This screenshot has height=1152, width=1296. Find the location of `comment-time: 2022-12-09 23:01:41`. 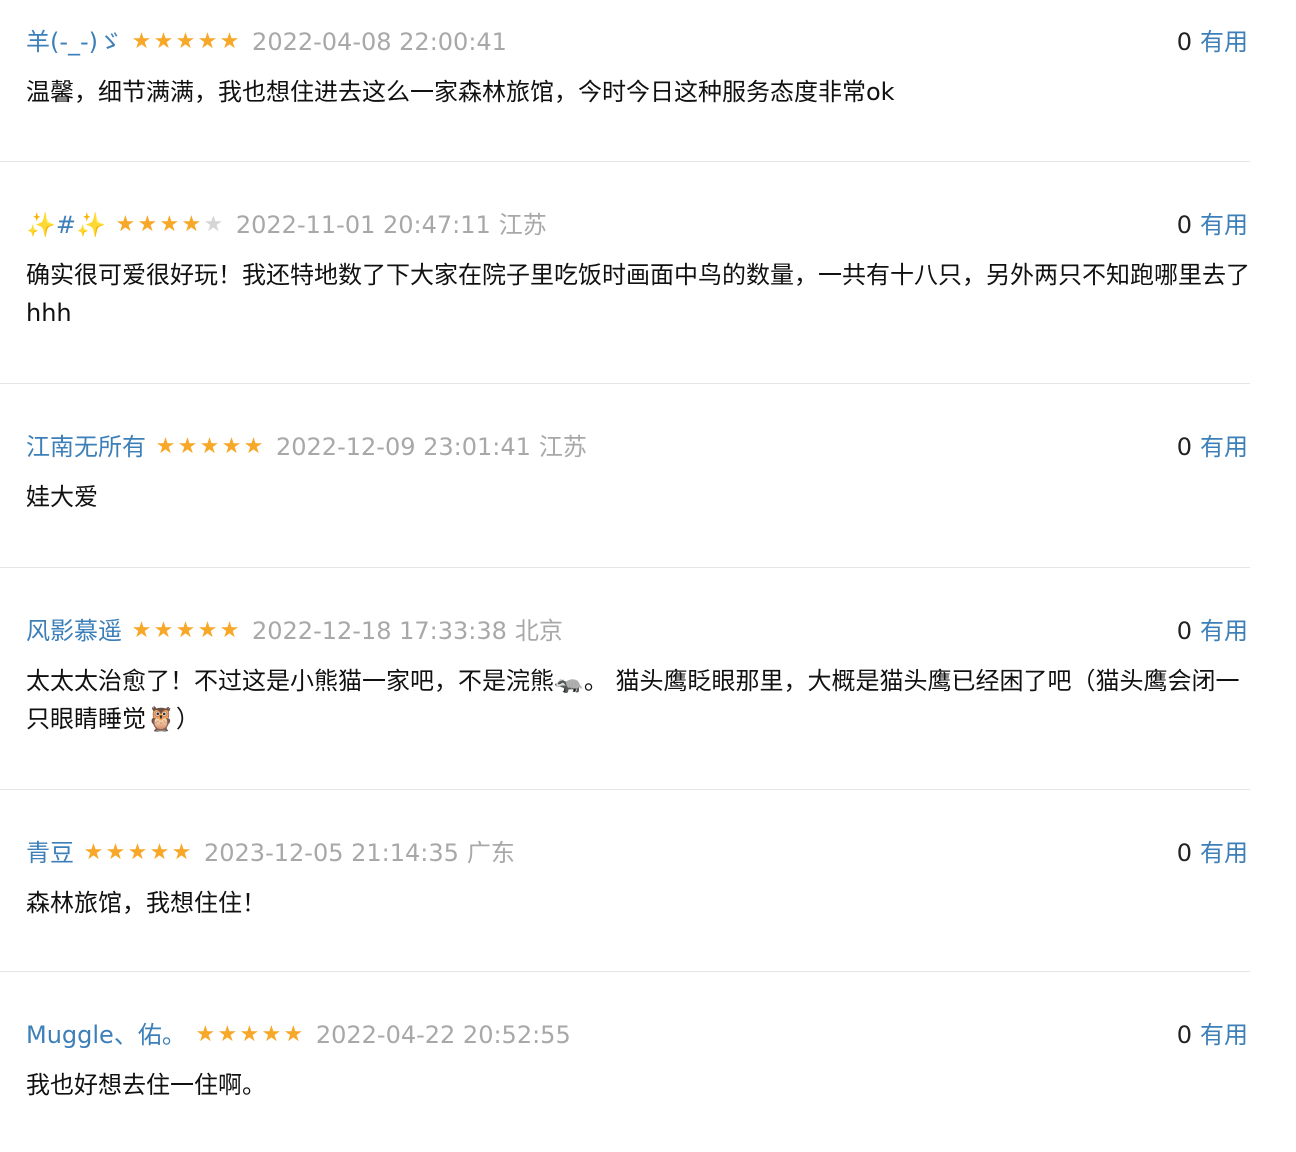

comment-time: 2022-12-09 23:01:41 is located at coordinates (403, 447).